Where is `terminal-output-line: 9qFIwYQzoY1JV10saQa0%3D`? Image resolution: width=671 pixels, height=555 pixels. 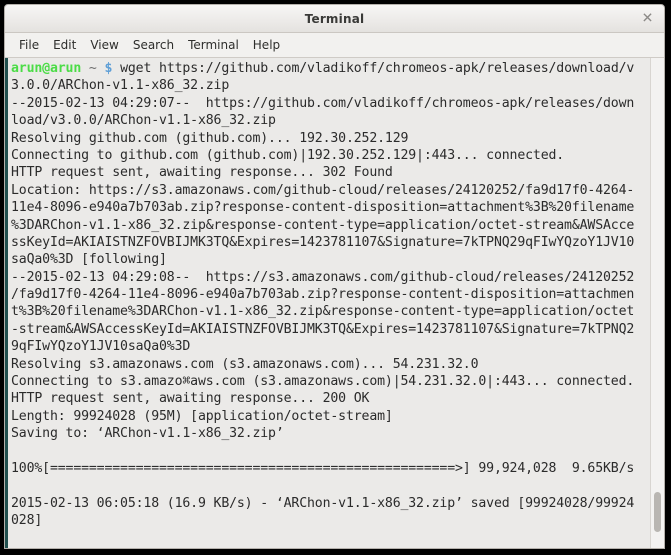 terminal-output-line: 9qFIwYQzoY1JV10saQa0%3D is located at coordinates (101, 347).